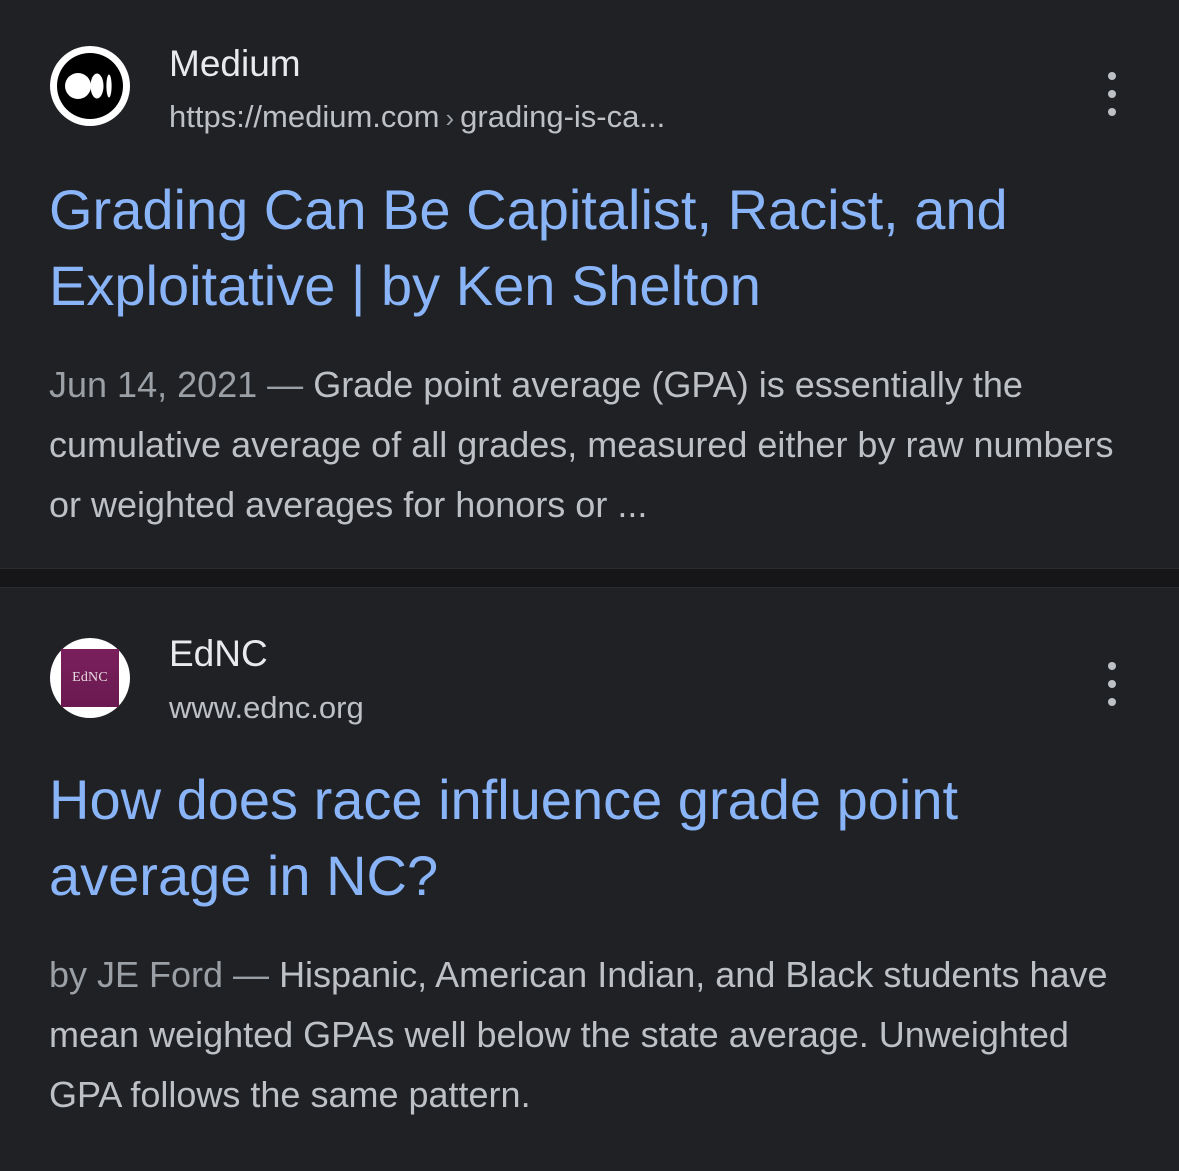  Describe the element at coordinates (304, 116) in the screenshot. I see `url-base: https://medium.com` at that location.